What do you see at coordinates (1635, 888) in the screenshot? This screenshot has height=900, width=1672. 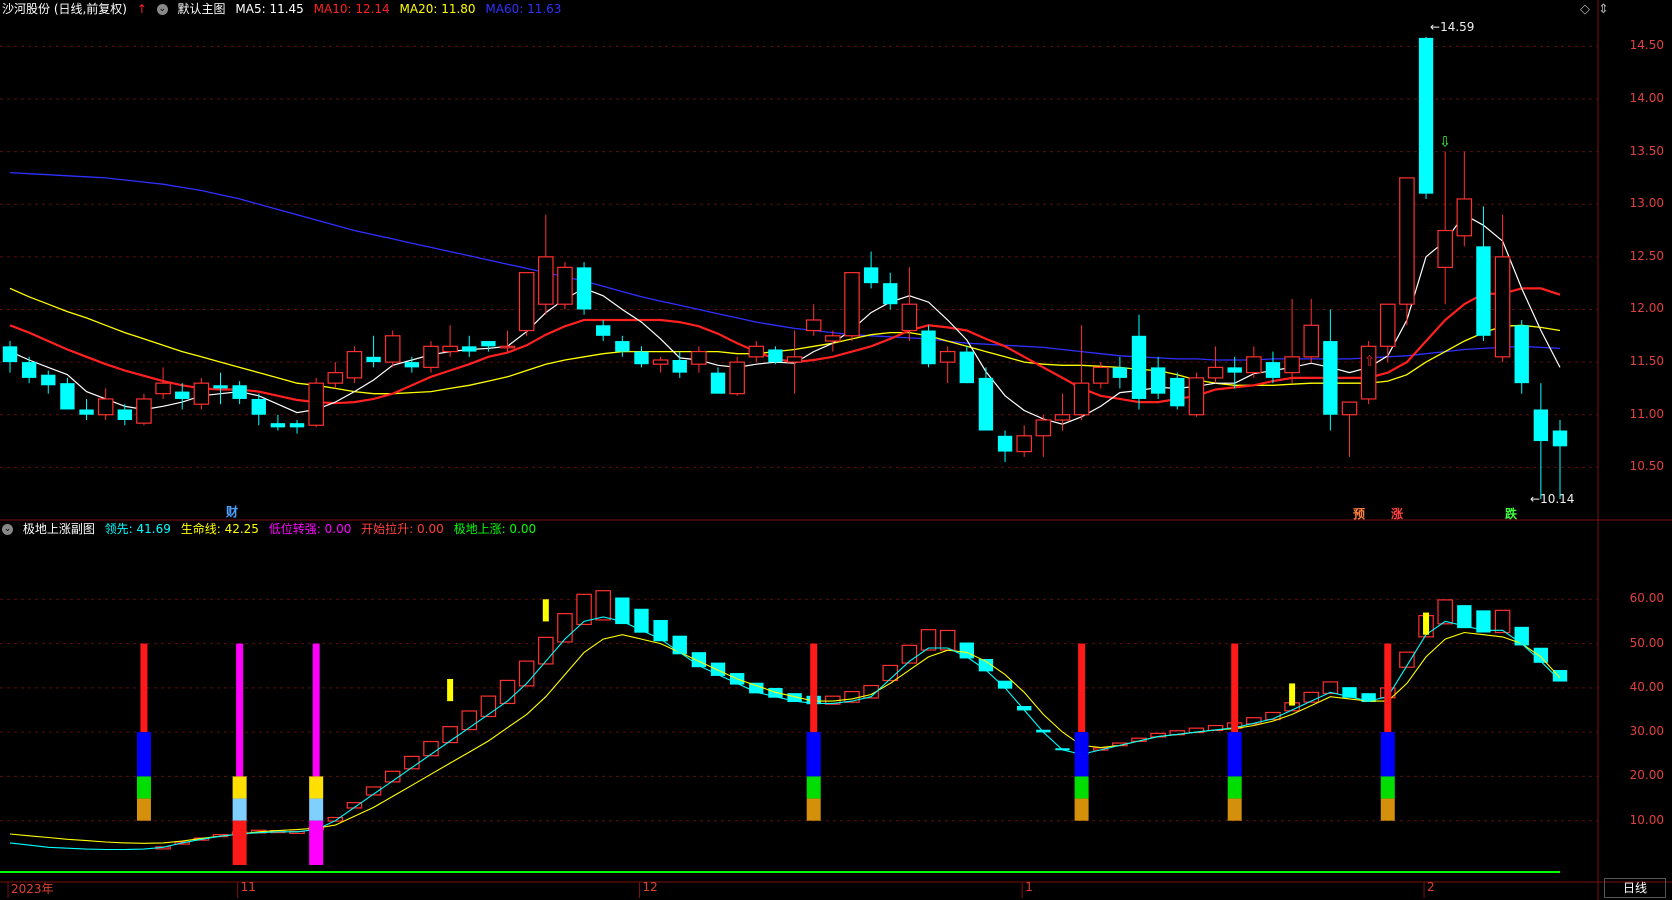 I see `period-button: 日线` at bounding box center [1635, 888].